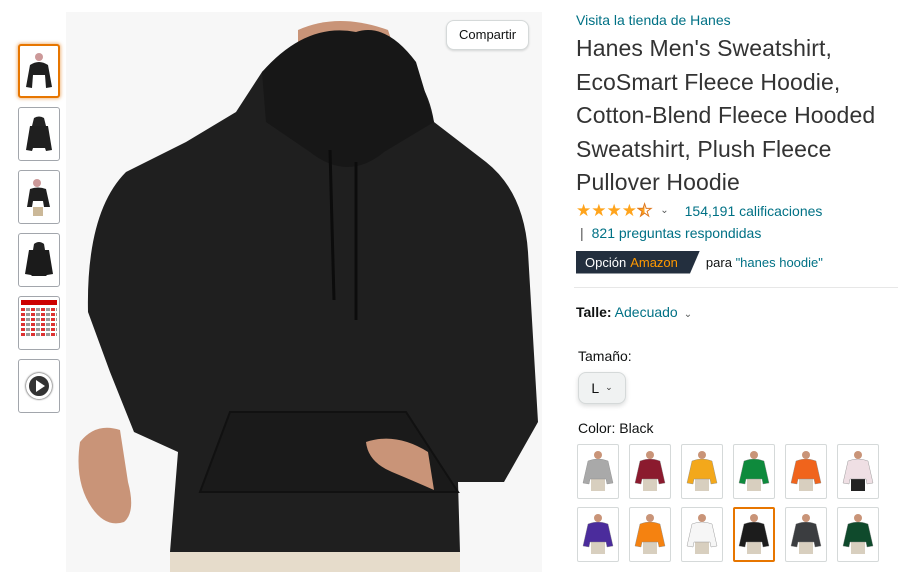 This screenshot has width=900, height=572. Describe the element at coordinates (594, 311) in the screenshot. I see `fit-label: Talle:` at that location.